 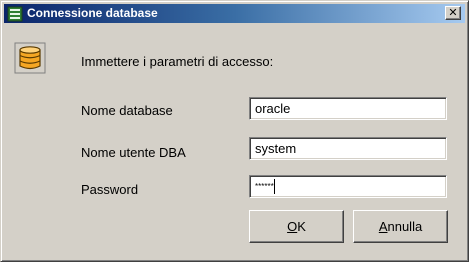 I want to click on close-button: ✕, so click(x=453, y=13).